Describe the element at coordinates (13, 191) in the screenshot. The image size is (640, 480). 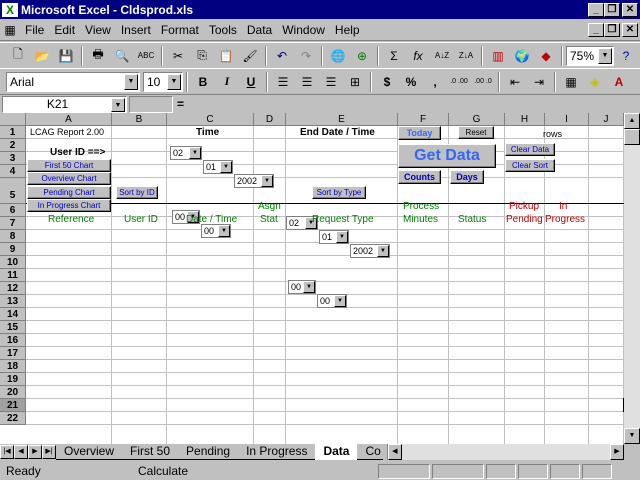
I see `row-header: 5` at that location.